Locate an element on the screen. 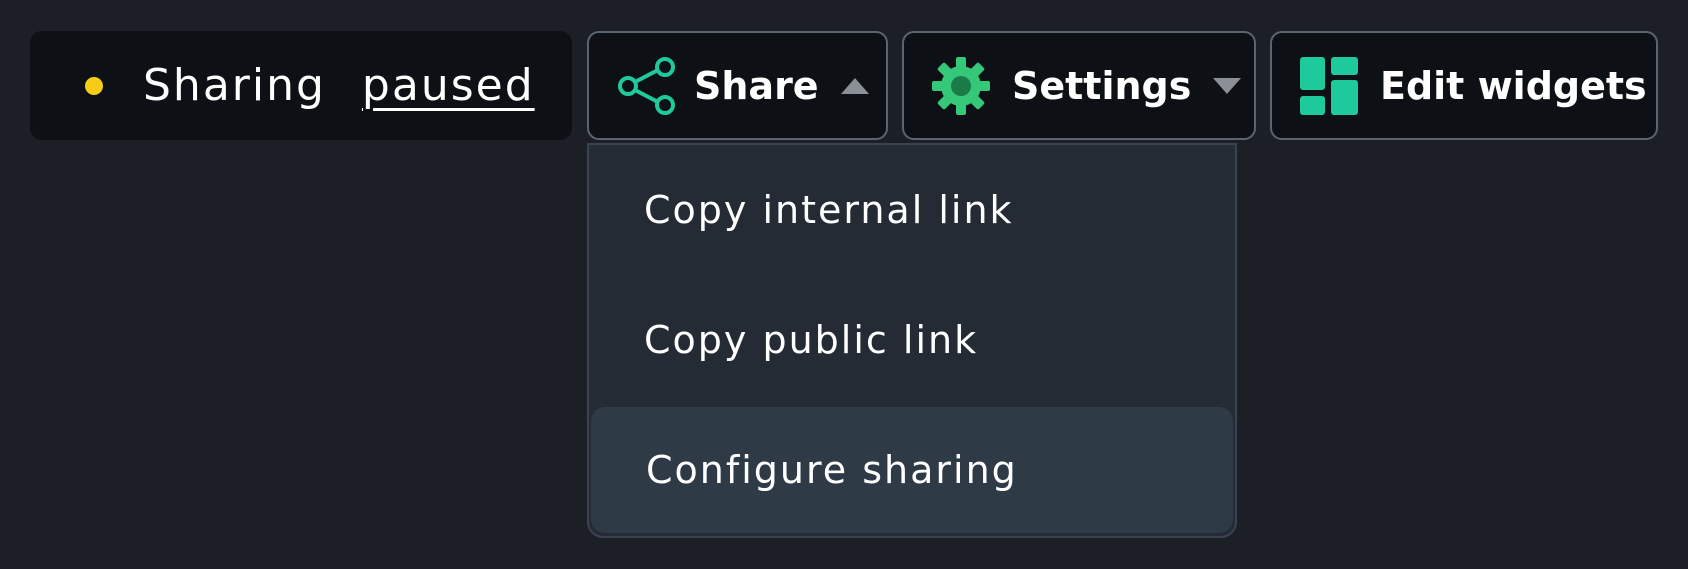  menu-item-copy-public-link: Copy public link is located at coordinates (912, 340).